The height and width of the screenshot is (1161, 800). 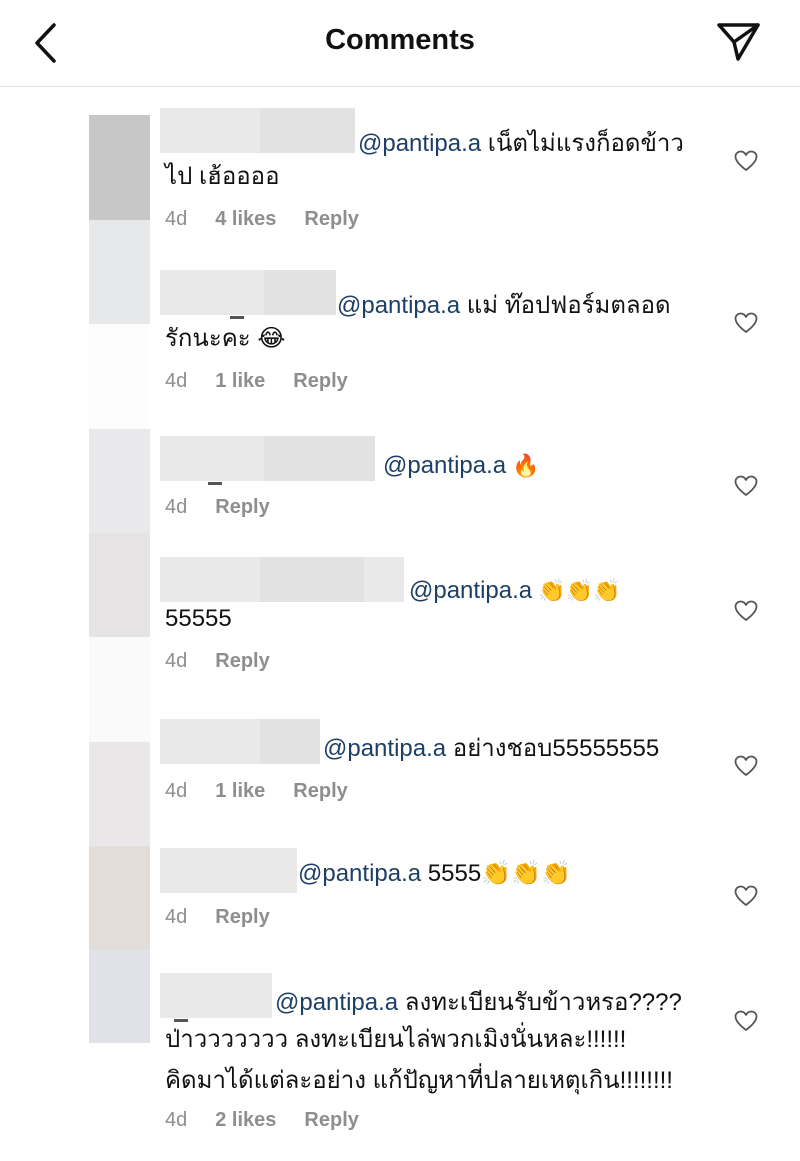 I want to click on comment-text-line: ไป เฮ้ออออ, so click(x=222, y=176).